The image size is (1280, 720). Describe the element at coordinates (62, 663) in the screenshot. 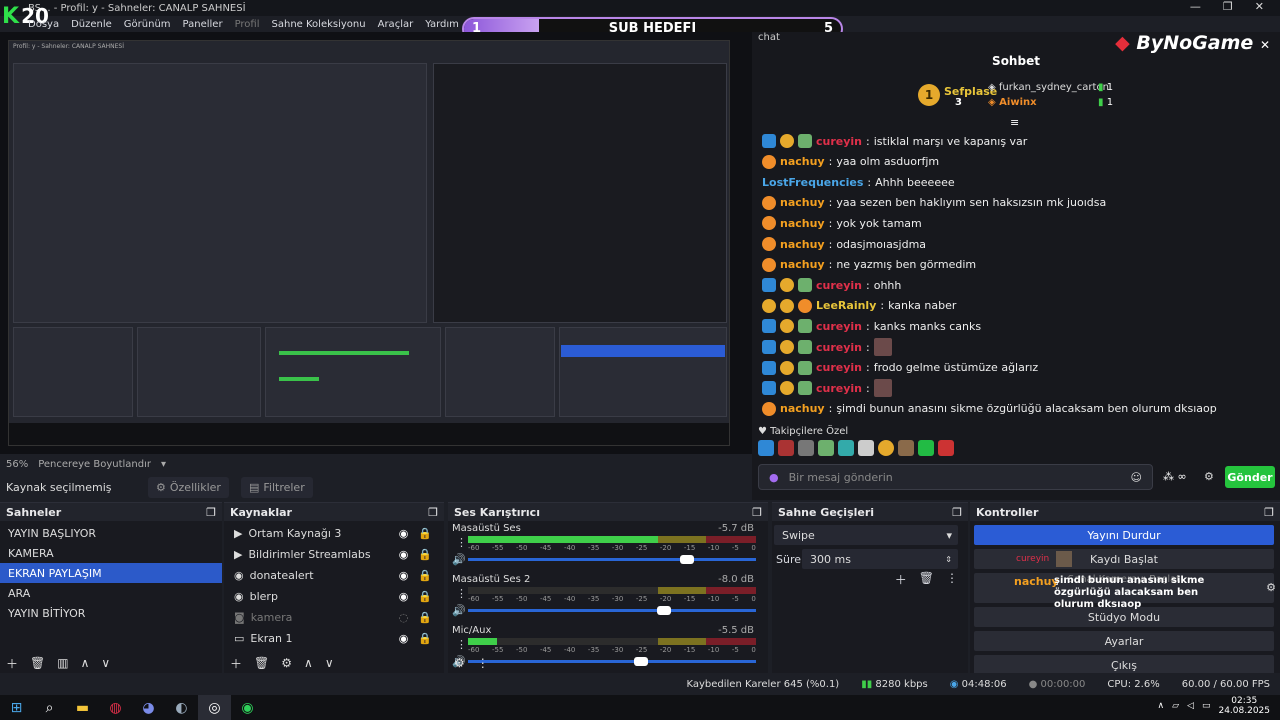

I see `filter-icon: ▥` at that location.